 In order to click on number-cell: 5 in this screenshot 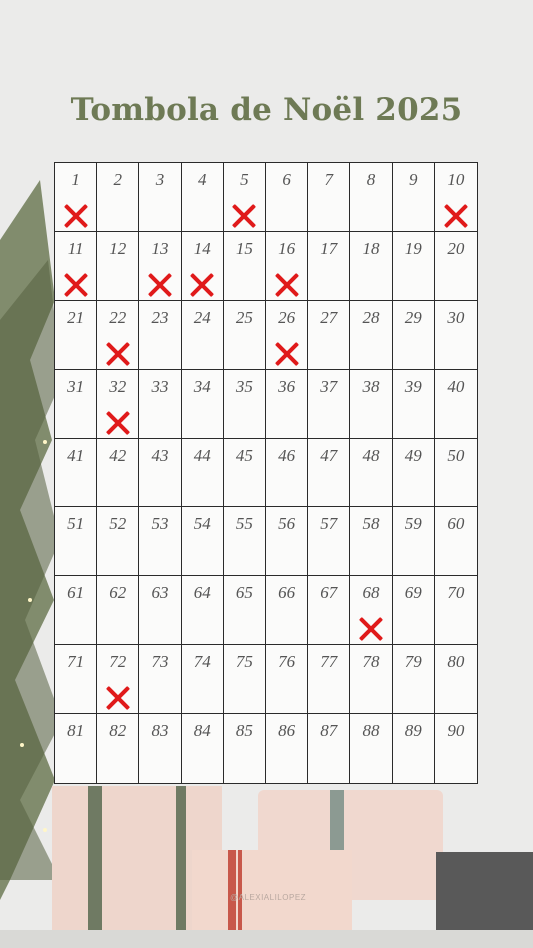, I will do `click(244, 197)`.